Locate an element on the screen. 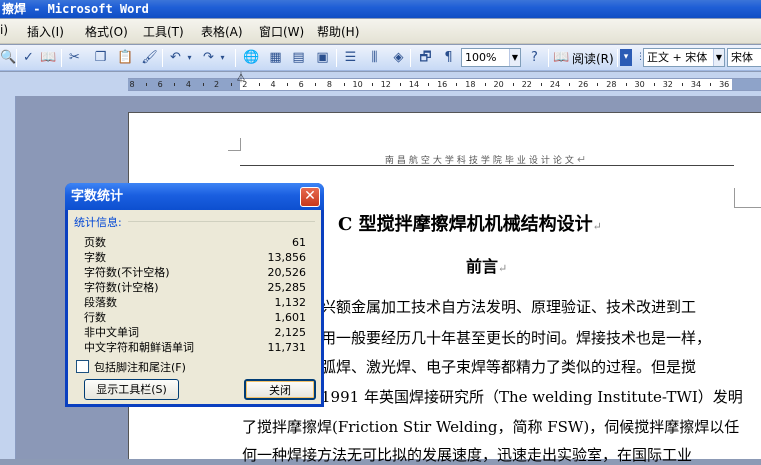 Image resolution: width=761 pixels, height=465 pixels. copy-icon: ❐ is located at coordinates (100, 57).